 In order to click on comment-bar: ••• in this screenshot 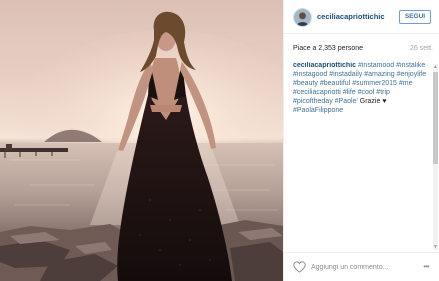, I will do `click(361, 266)`.